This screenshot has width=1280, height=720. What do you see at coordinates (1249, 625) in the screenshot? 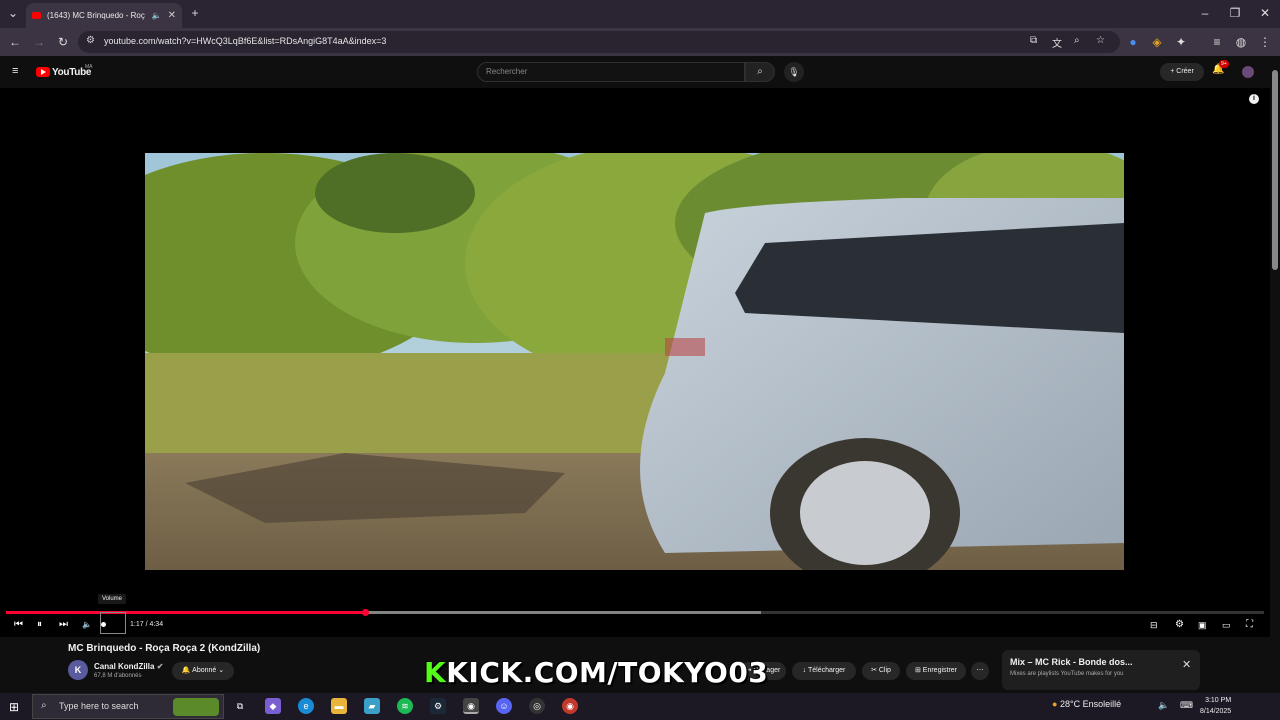
I see `fullscreen-icon: ⛶` at bounding box center [1249, 625].